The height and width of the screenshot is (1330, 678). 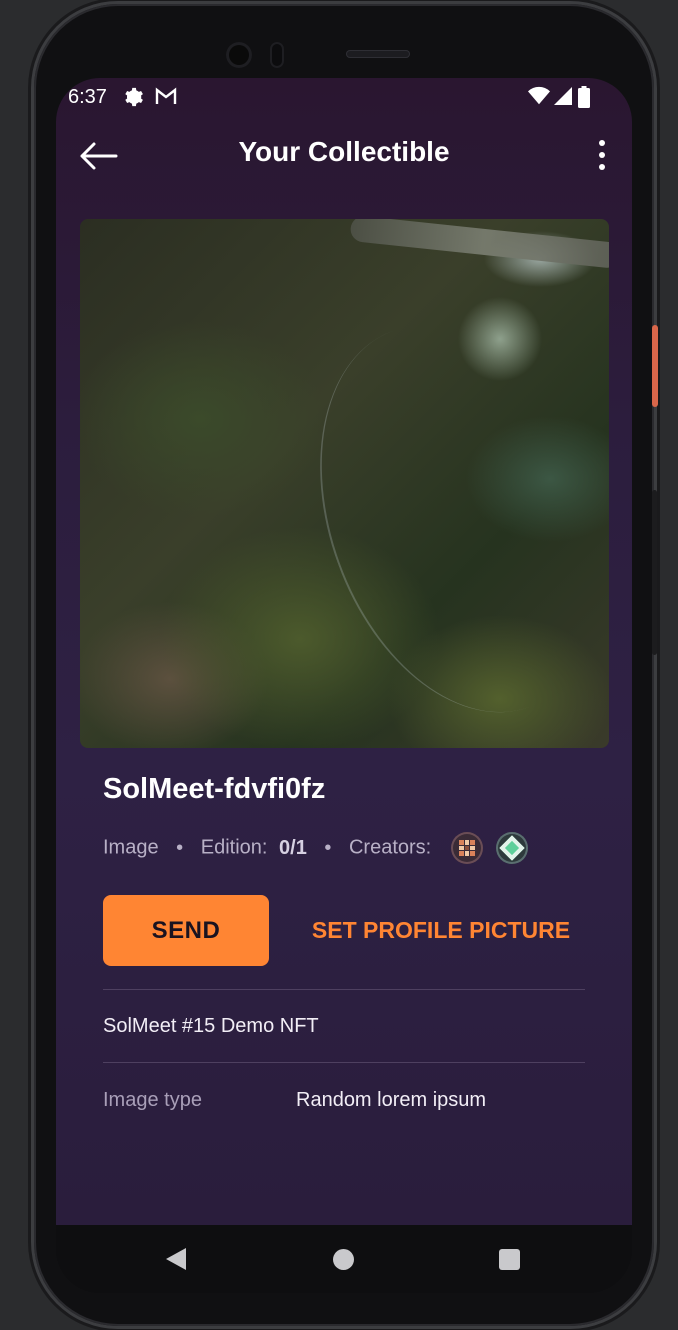 What do you see at coordinates (166, 99) in the screenshot?
I see `gmail-icon` at bounding box center [166, 99].